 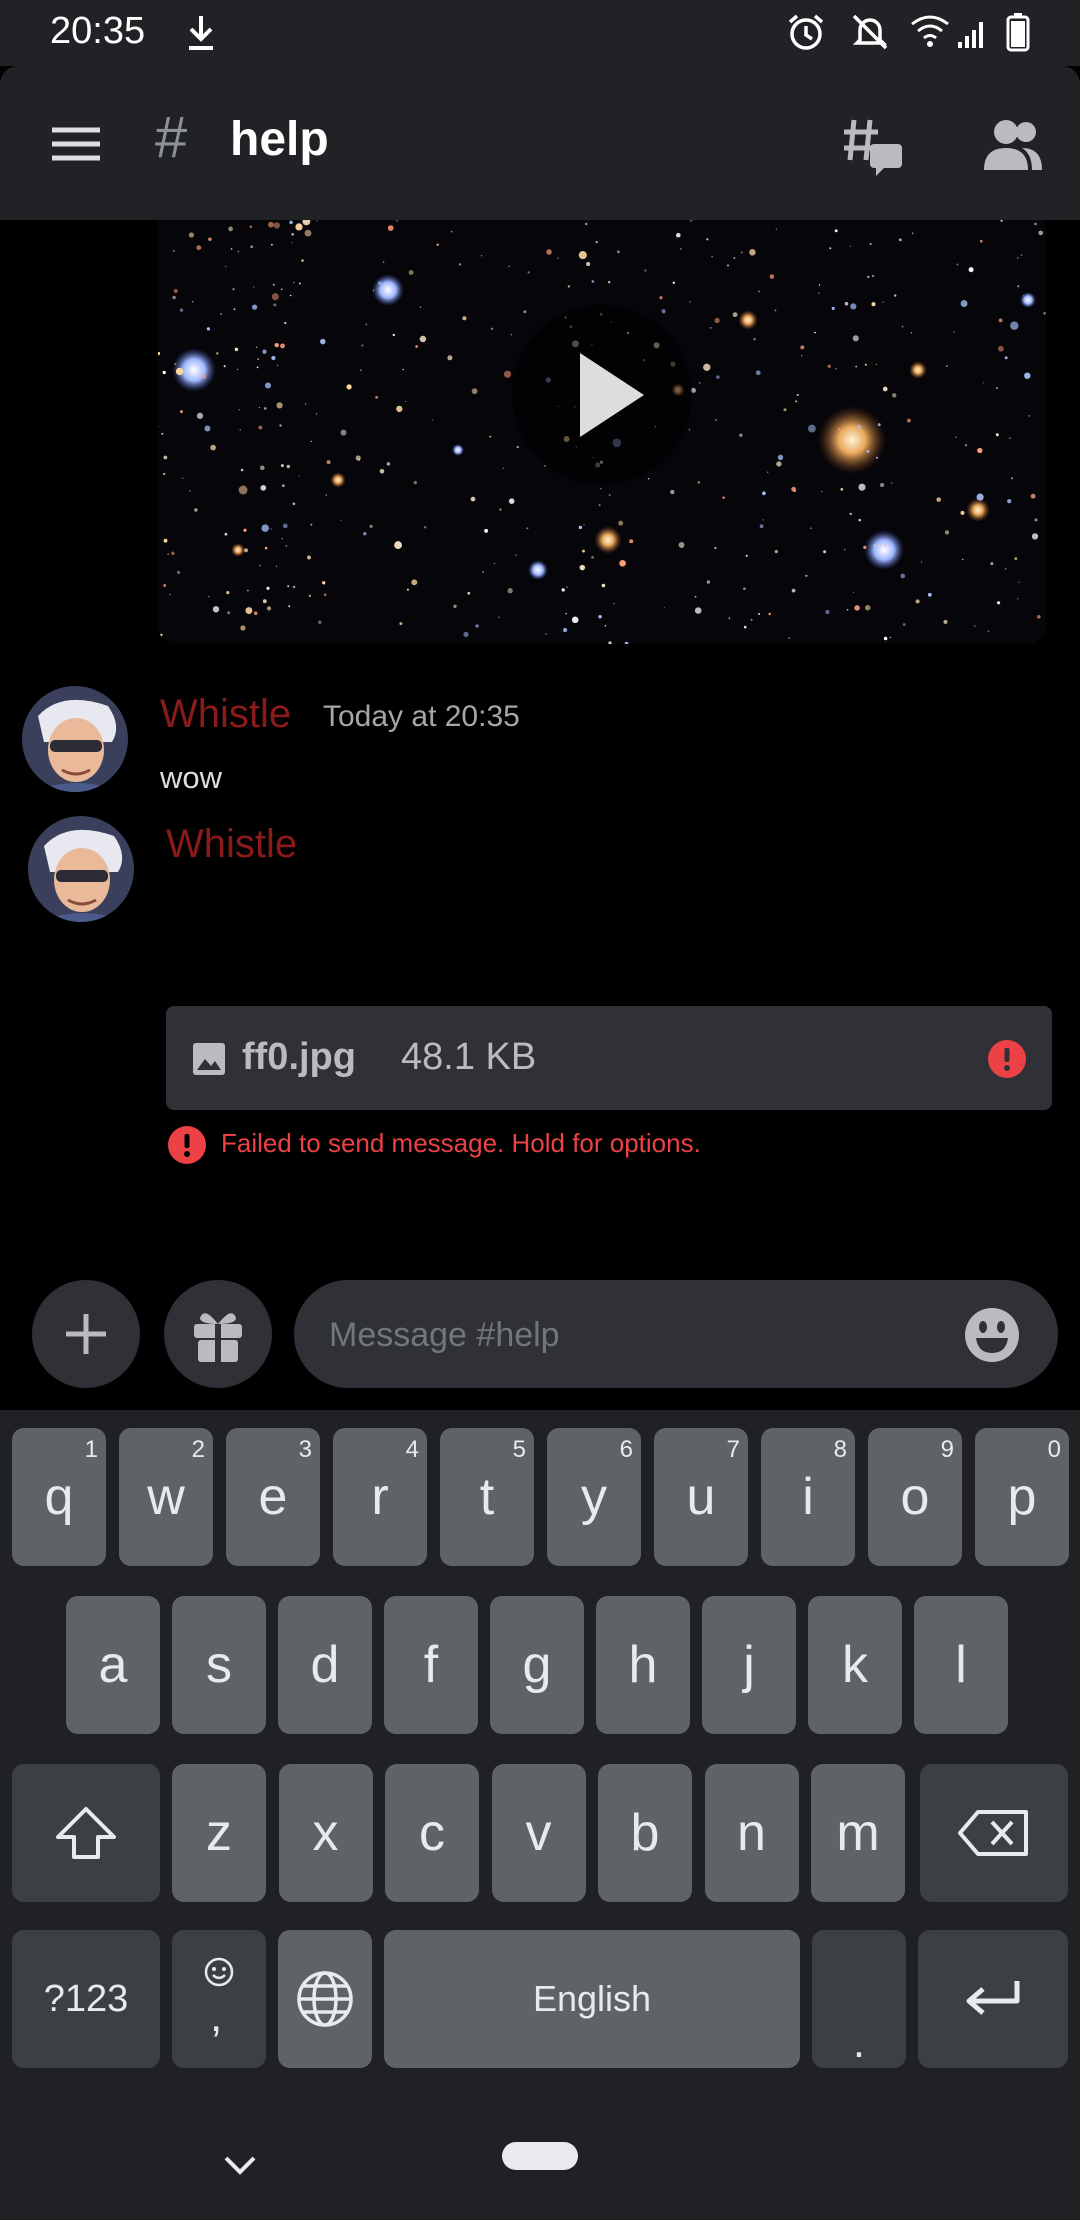 I want to click on keyboard-hide-chevron-icon, so click(x=240, y=2164).